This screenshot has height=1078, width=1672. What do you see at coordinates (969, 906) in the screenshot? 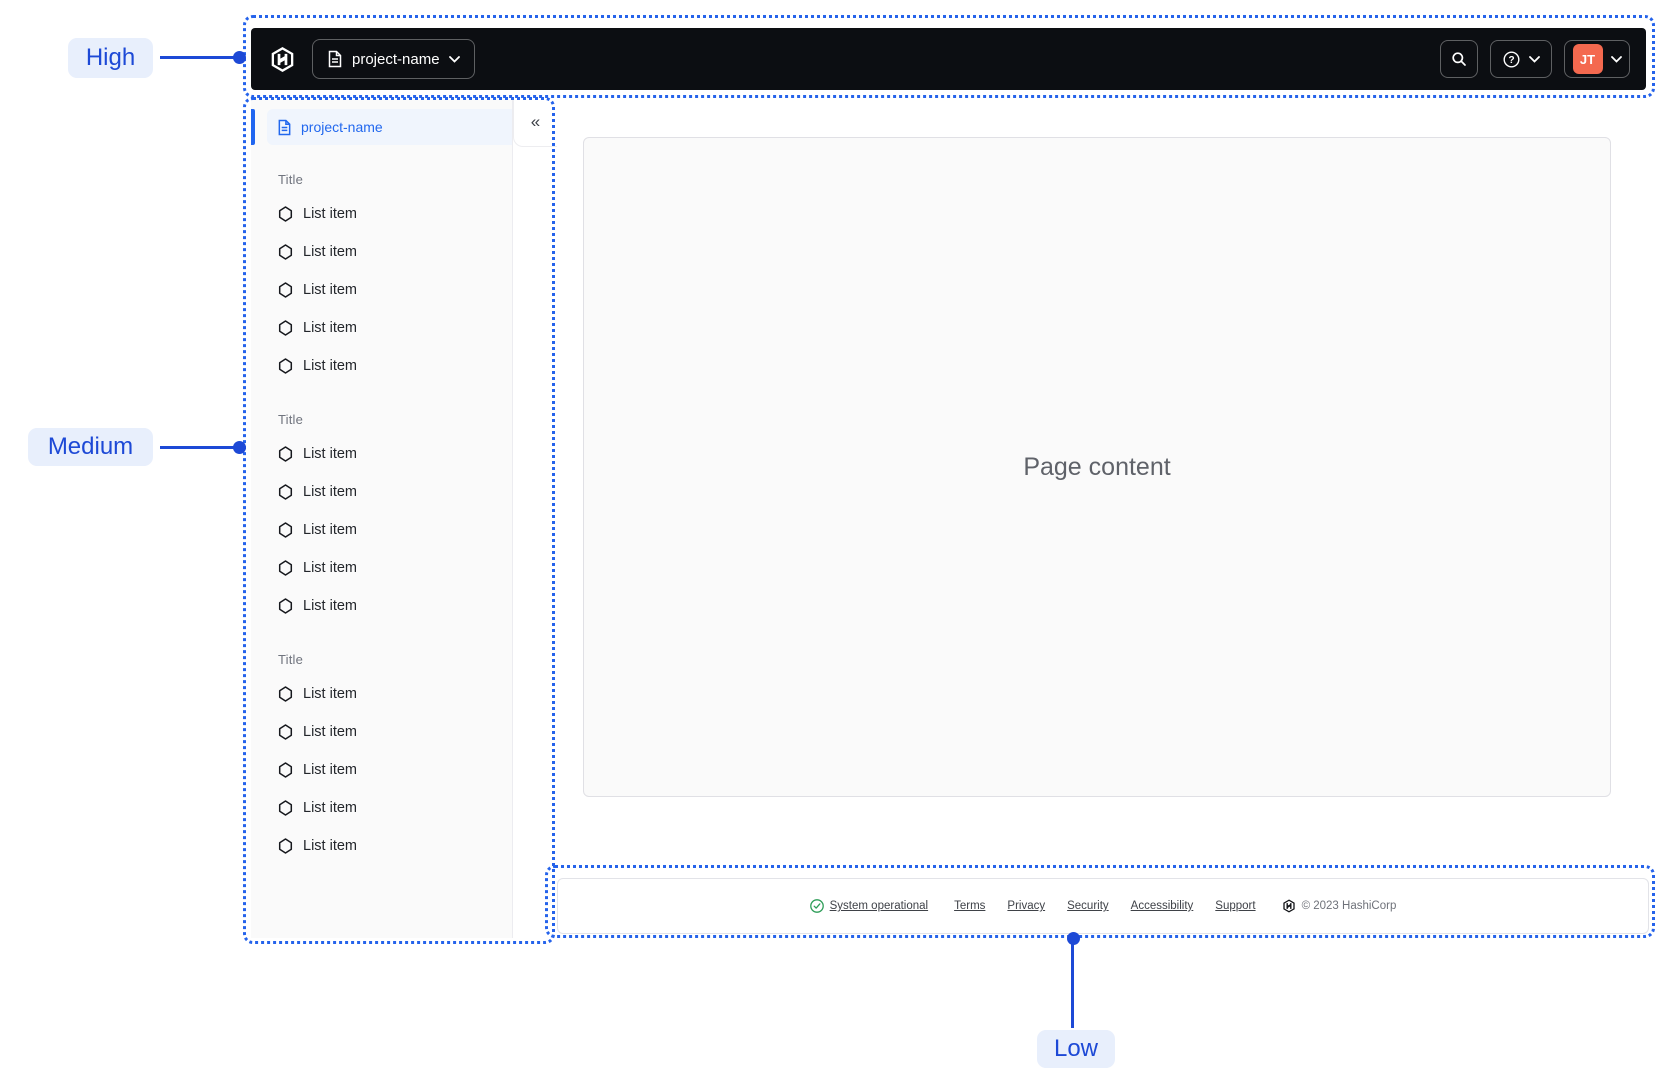
I see `footer-link: Terms` at bounding box center [969, 906].